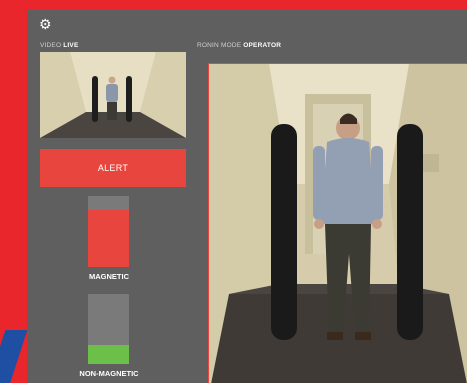 Image resolution: width=467 pixels, height=383 pixels. I want to click on ronin-mode-title: RONIN MODE, so click(219, 45).